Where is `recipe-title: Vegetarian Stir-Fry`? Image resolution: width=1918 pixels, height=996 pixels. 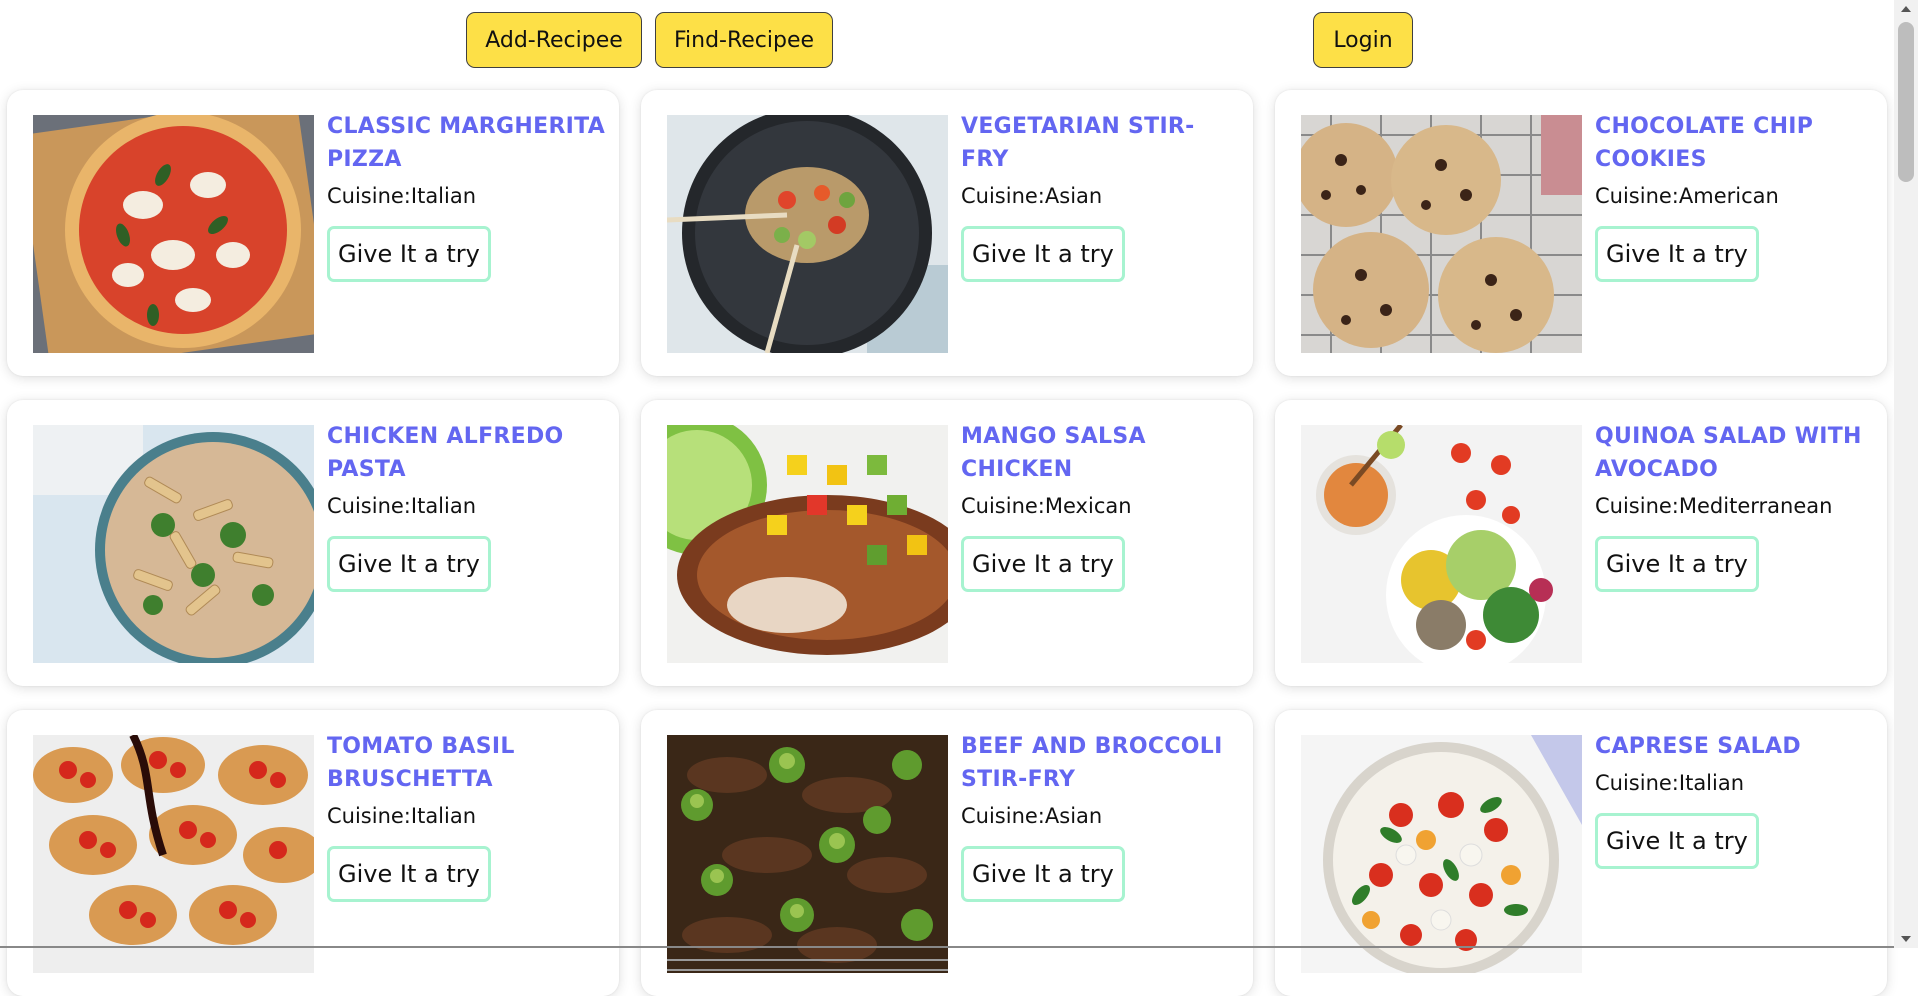 recipe-title: Vegetarian Stir-Fry is located at coordinates (1078, 143).